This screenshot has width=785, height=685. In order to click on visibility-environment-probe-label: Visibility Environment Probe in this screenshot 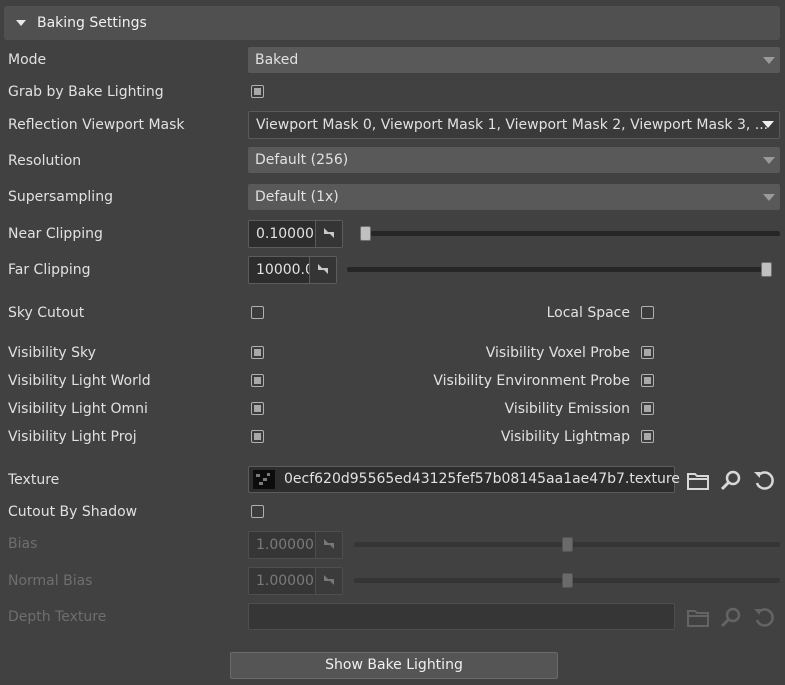, I will do `click(531, 381)`.